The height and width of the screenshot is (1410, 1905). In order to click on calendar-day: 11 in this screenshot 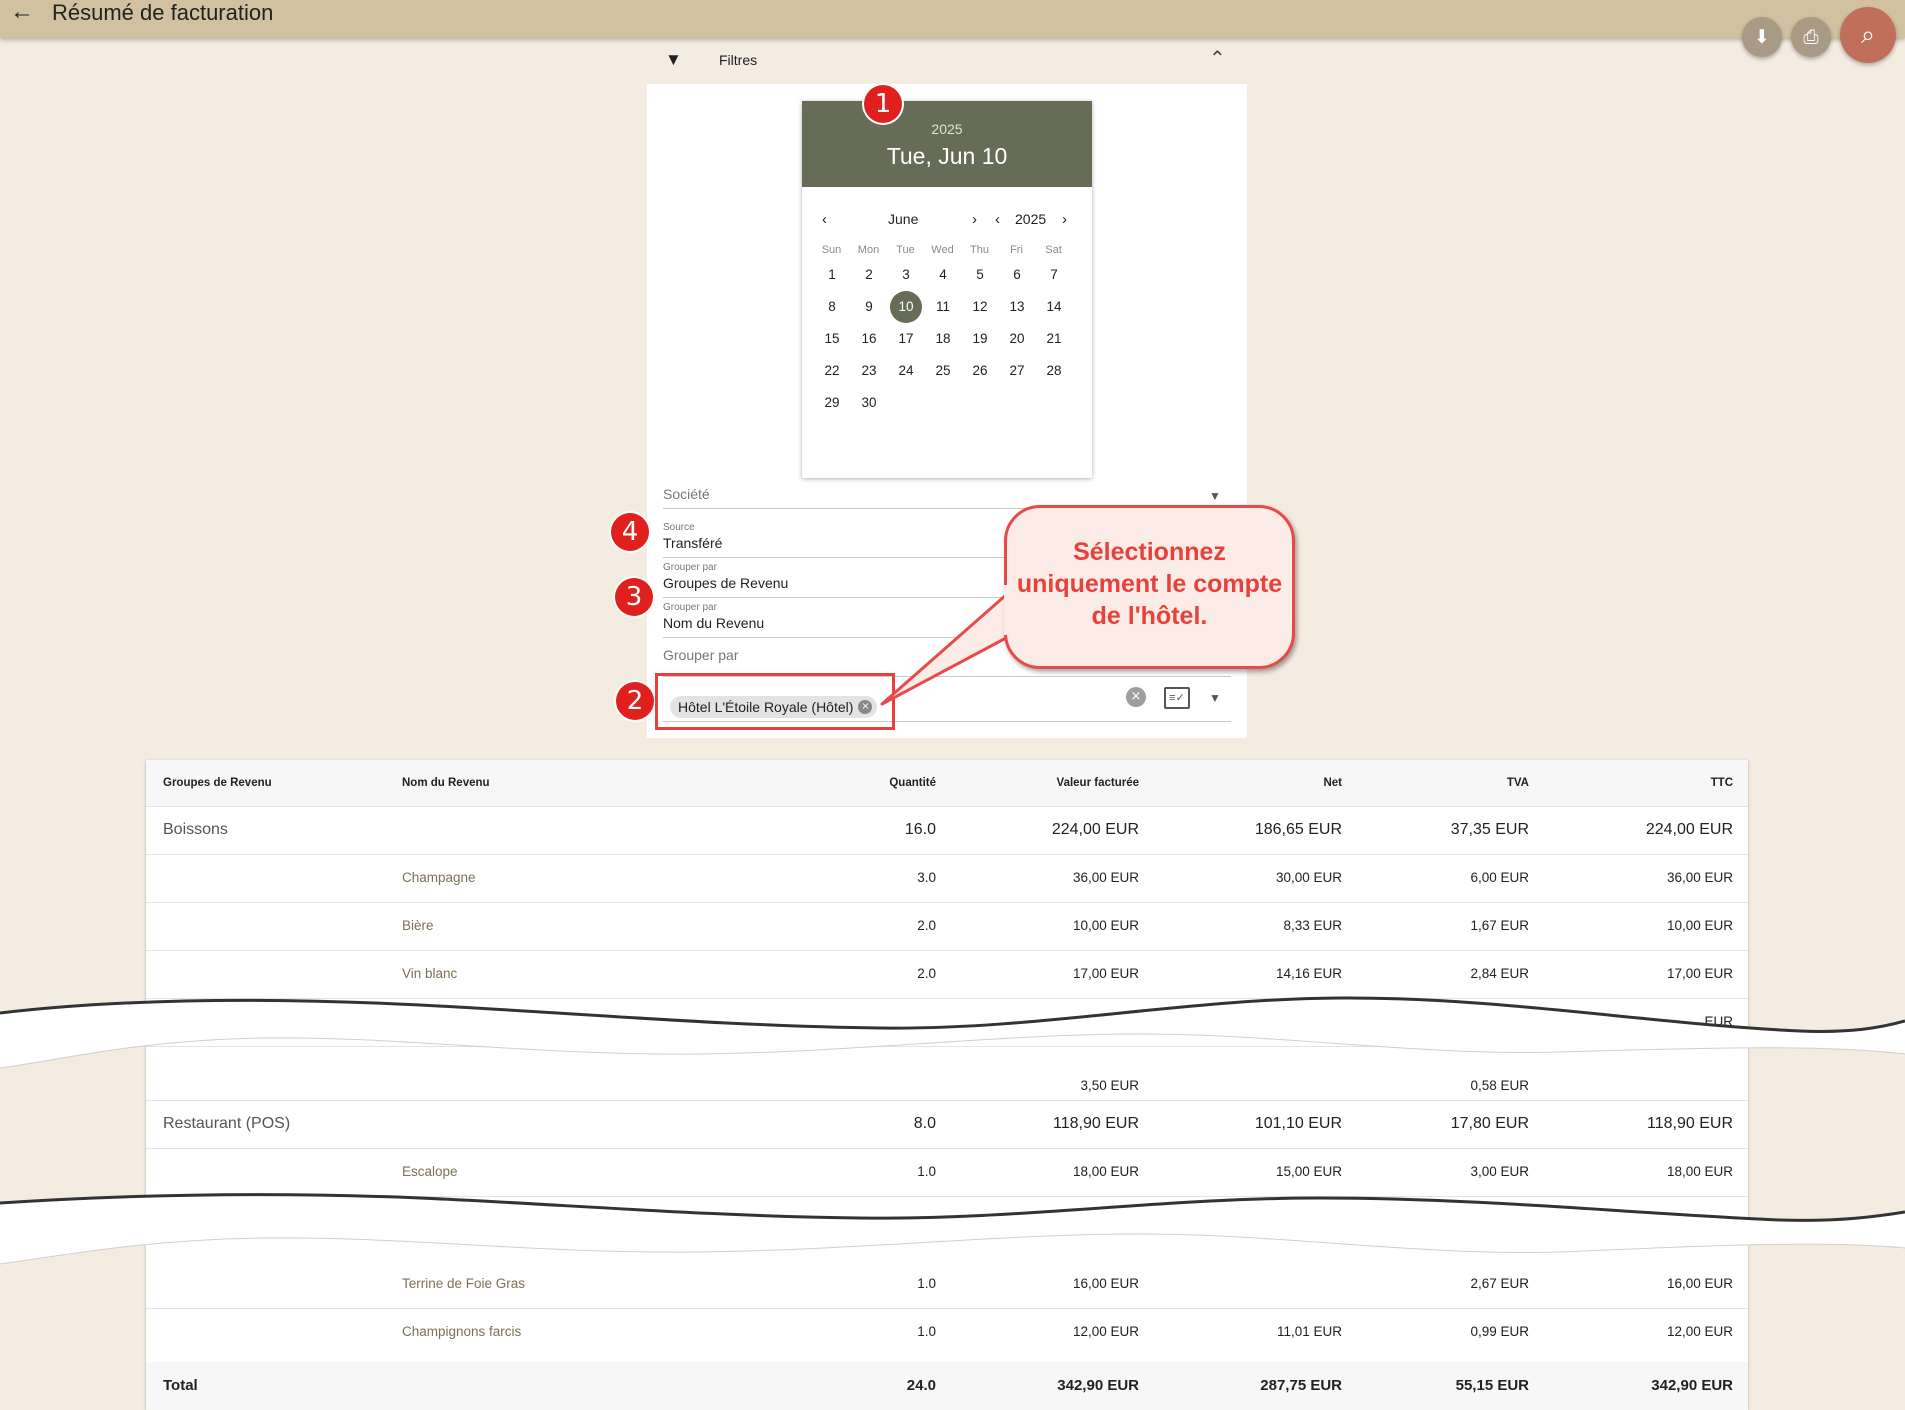, I will do `click(943, 307)`.